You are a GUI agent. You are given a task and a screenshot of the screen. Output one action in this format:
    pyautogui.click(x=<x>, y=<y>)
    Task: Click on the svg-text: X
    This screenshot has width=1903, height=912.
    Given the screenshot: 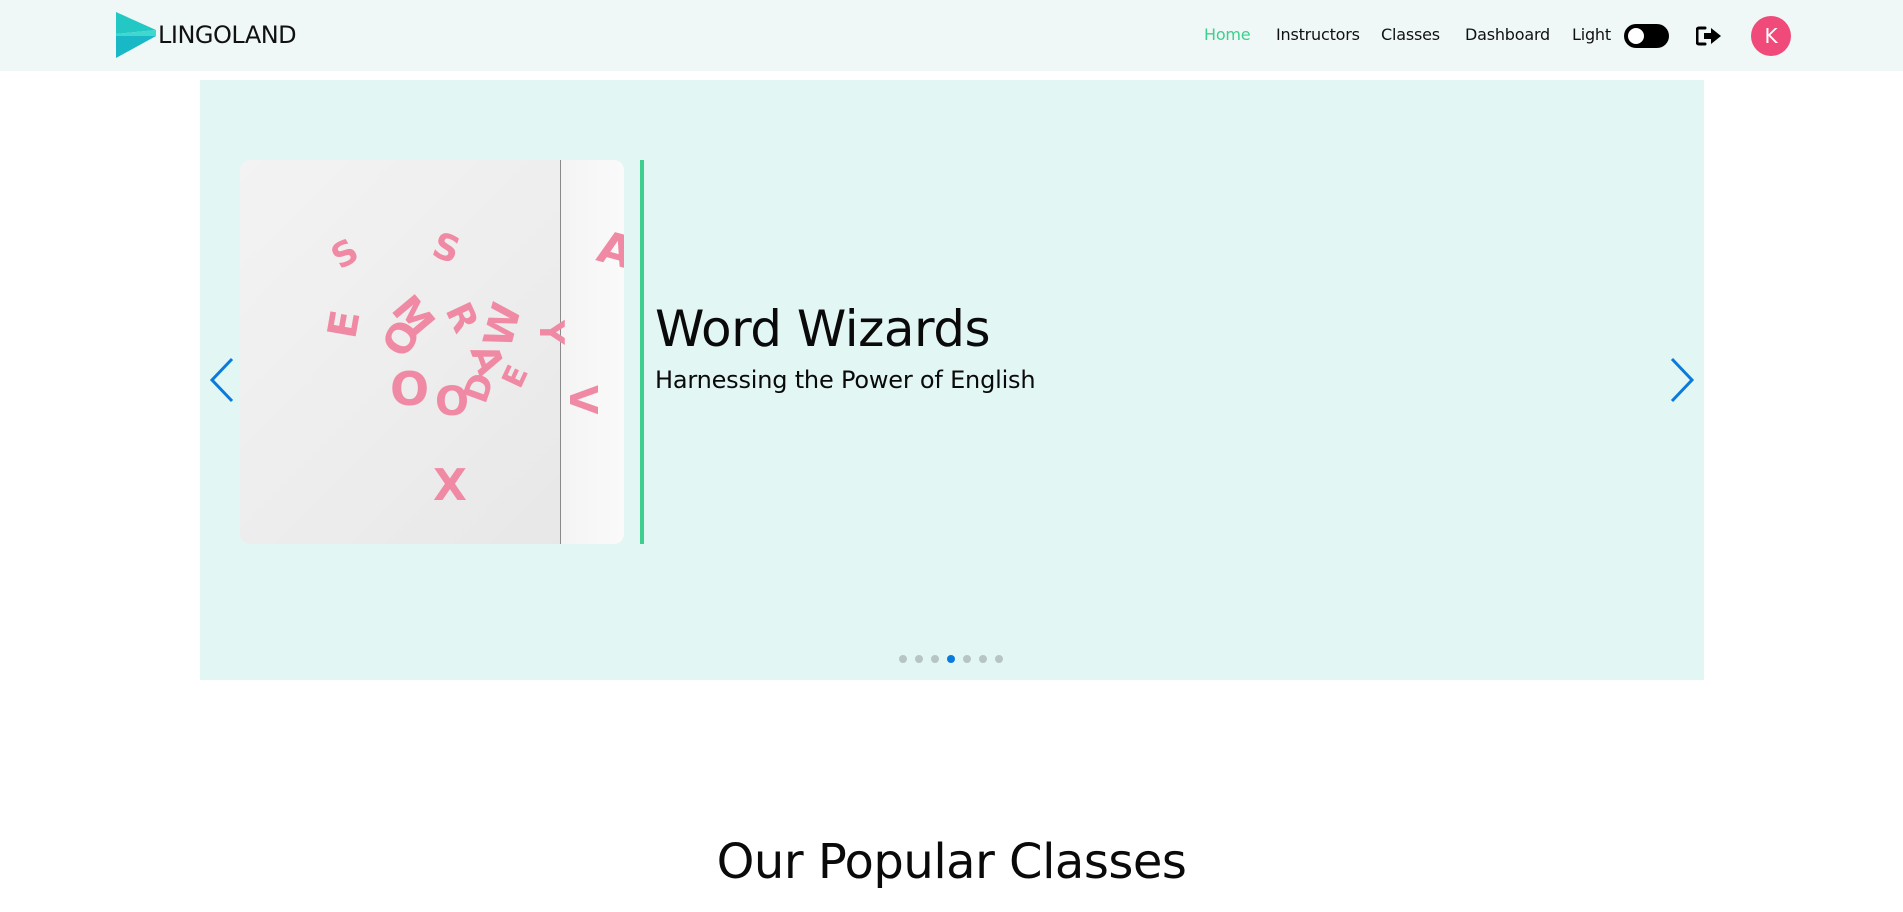 What is the action you would take?
    pyautogui.click(x=450, y=485)
    